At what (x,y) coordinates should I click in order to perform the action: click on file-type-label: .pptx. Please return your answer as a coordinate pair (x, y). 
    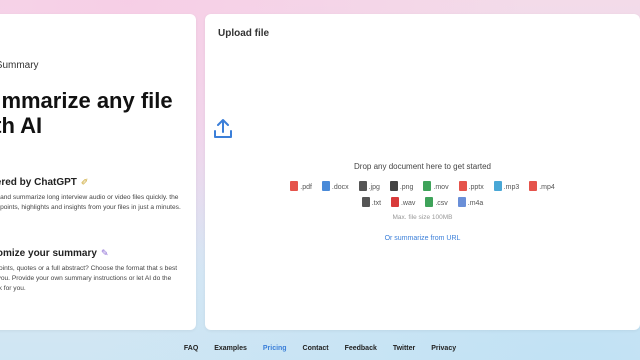
    Looking at the image, I should click on (476, 187).